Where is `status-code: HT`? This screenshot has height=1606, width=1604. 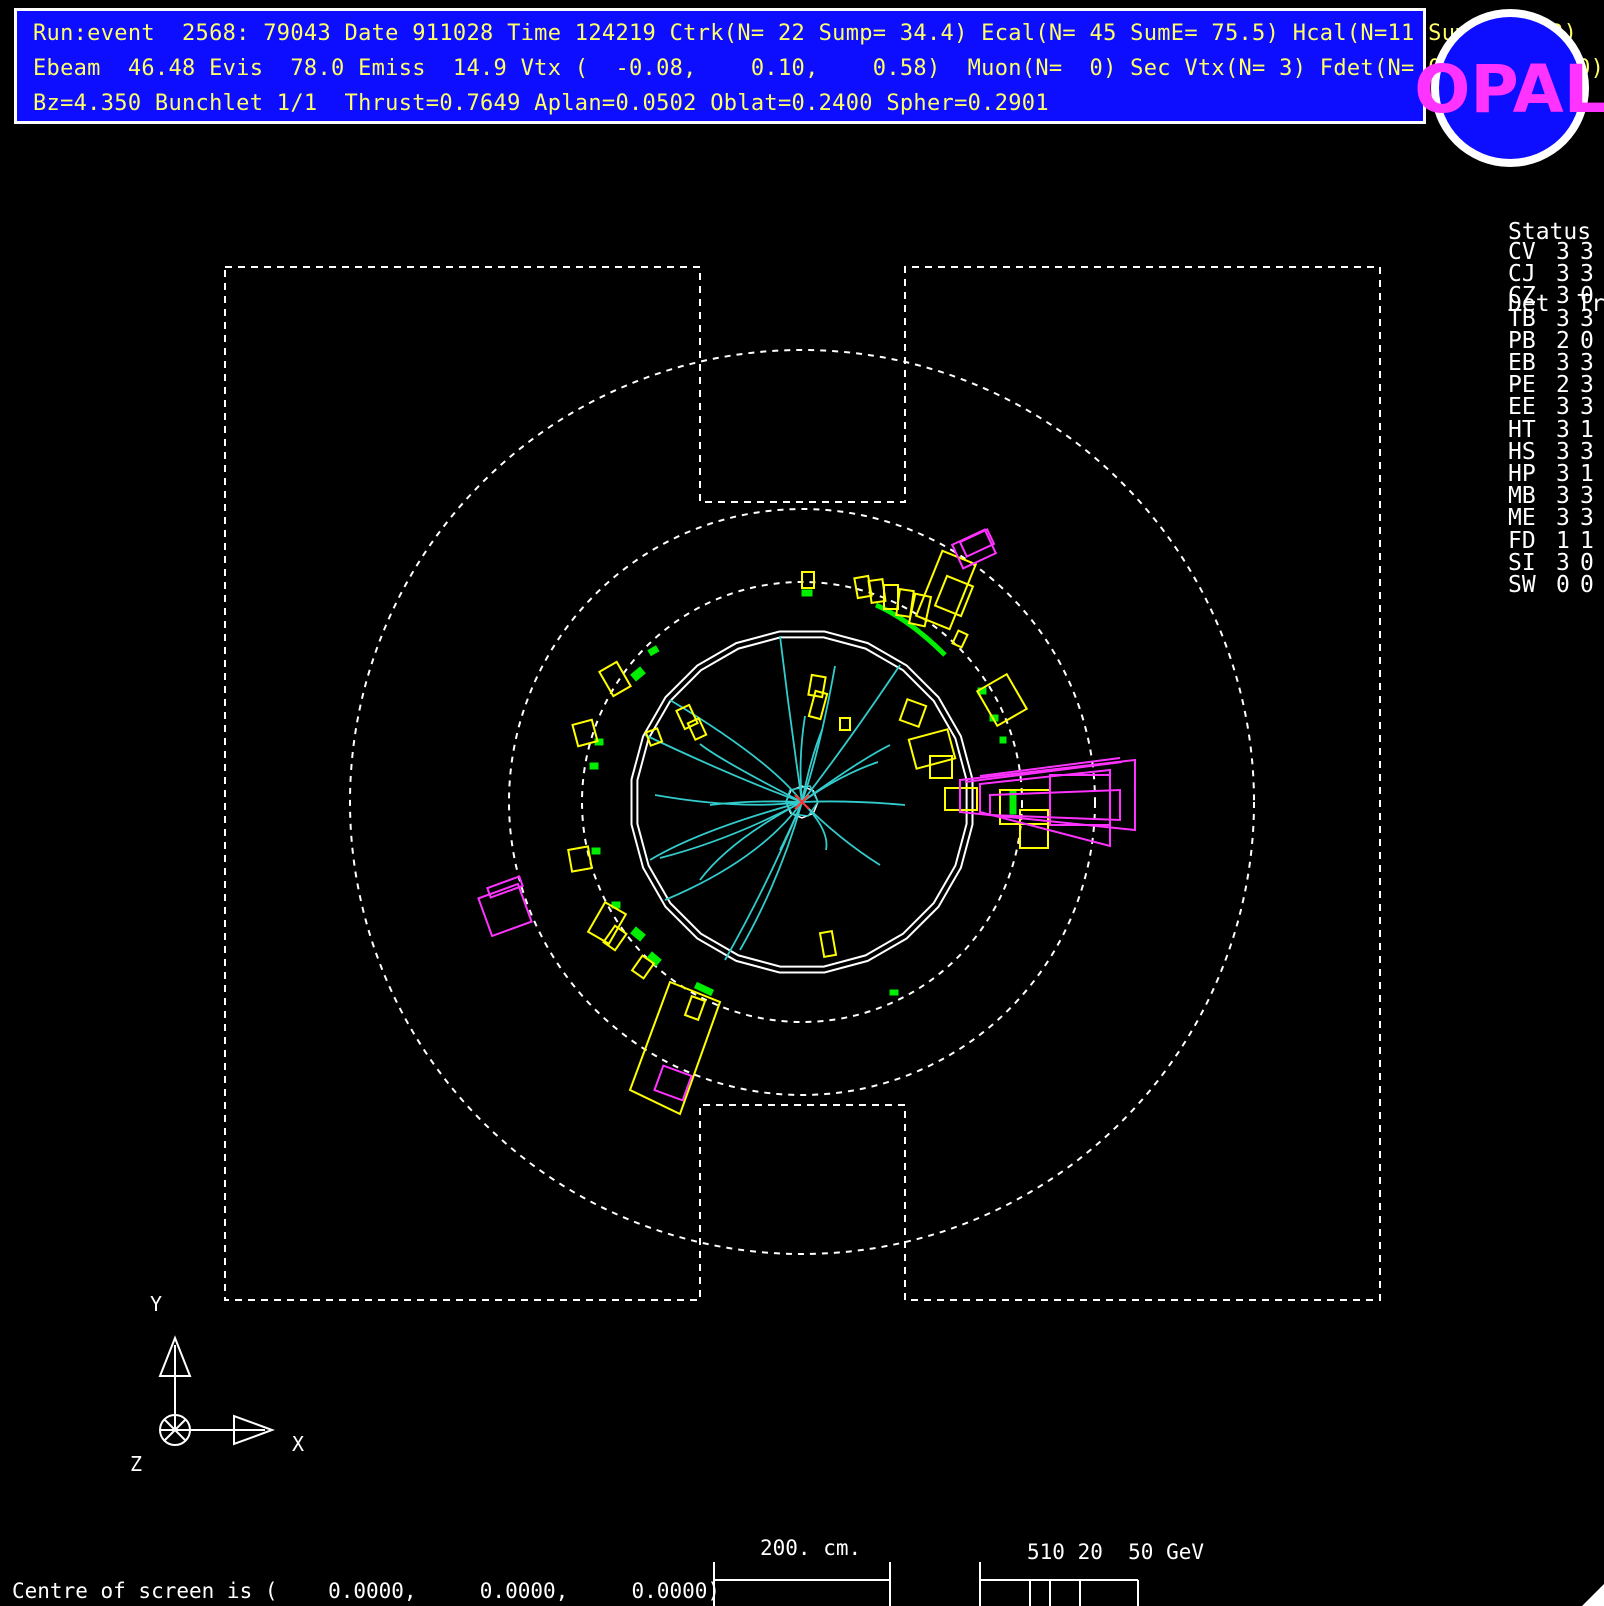 status-code: HT is located at coordinates (1522, 429).